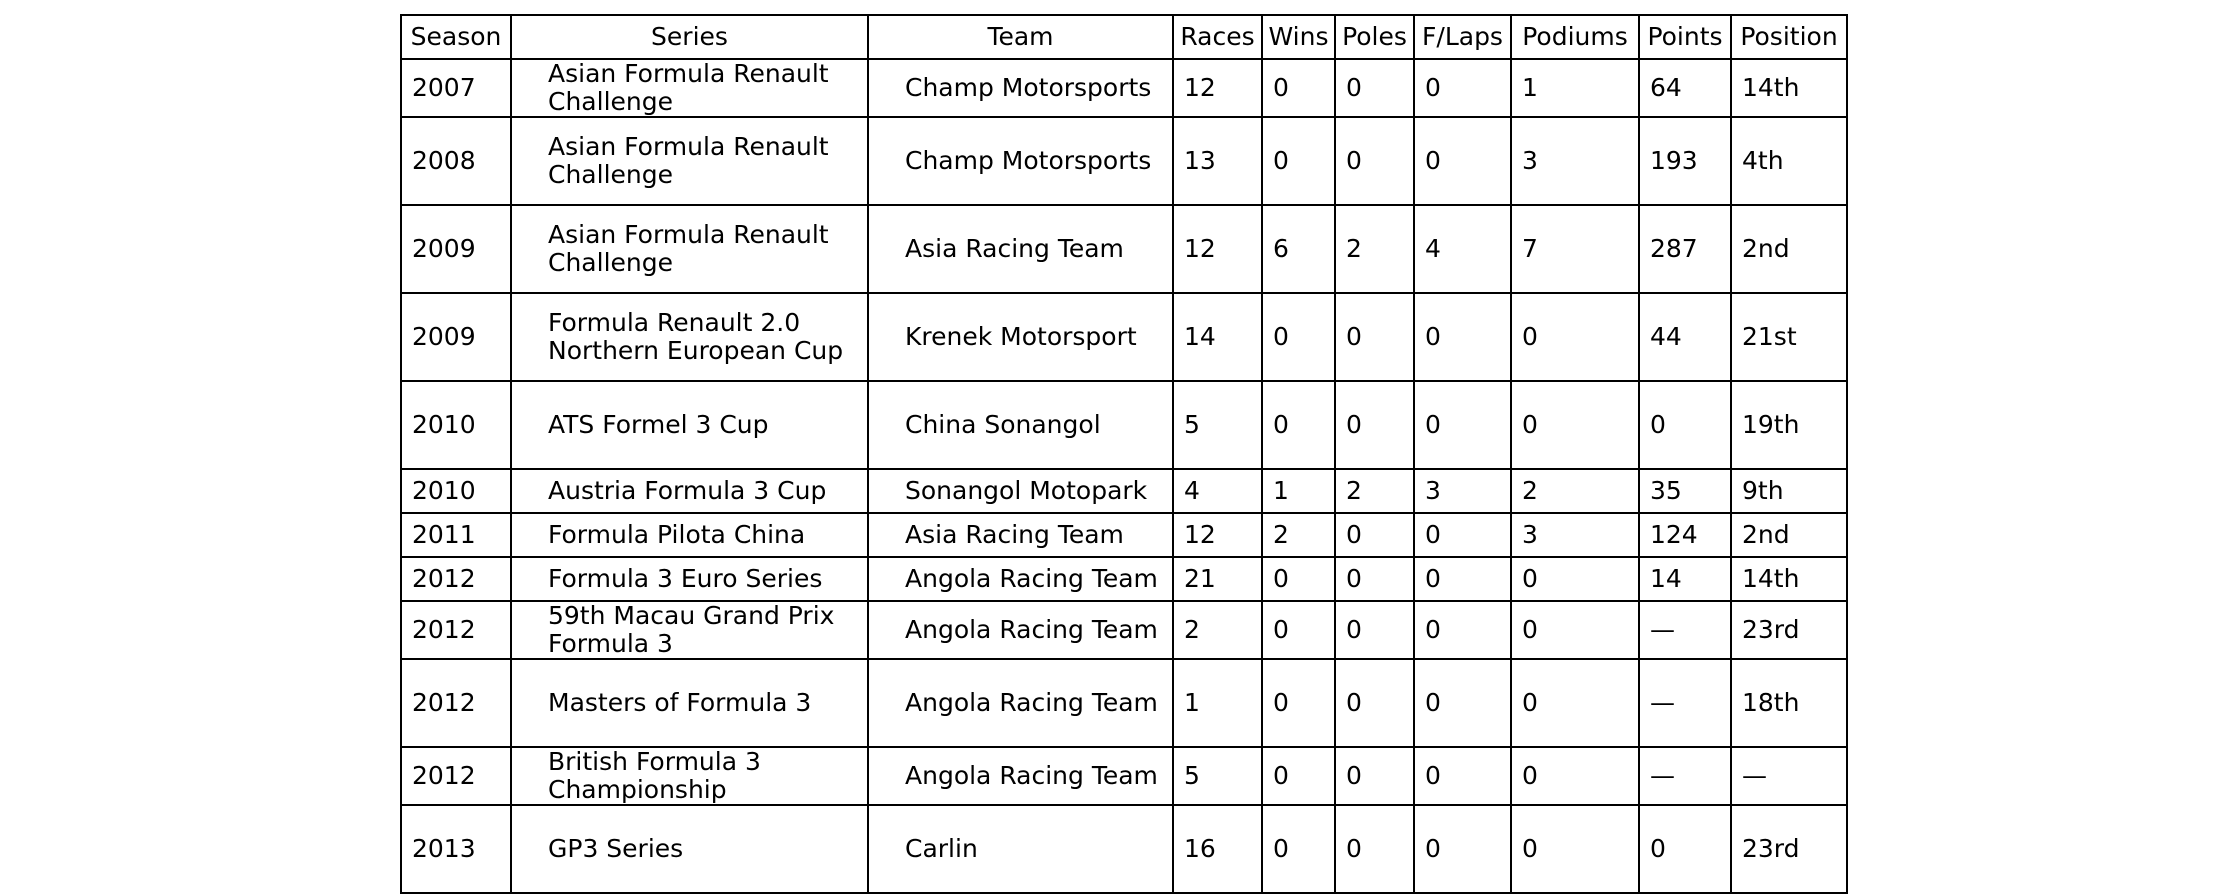  Describe the element at coordinates (456, 849) in the screenshot. I see `table-cell-season: 2013` at that location.